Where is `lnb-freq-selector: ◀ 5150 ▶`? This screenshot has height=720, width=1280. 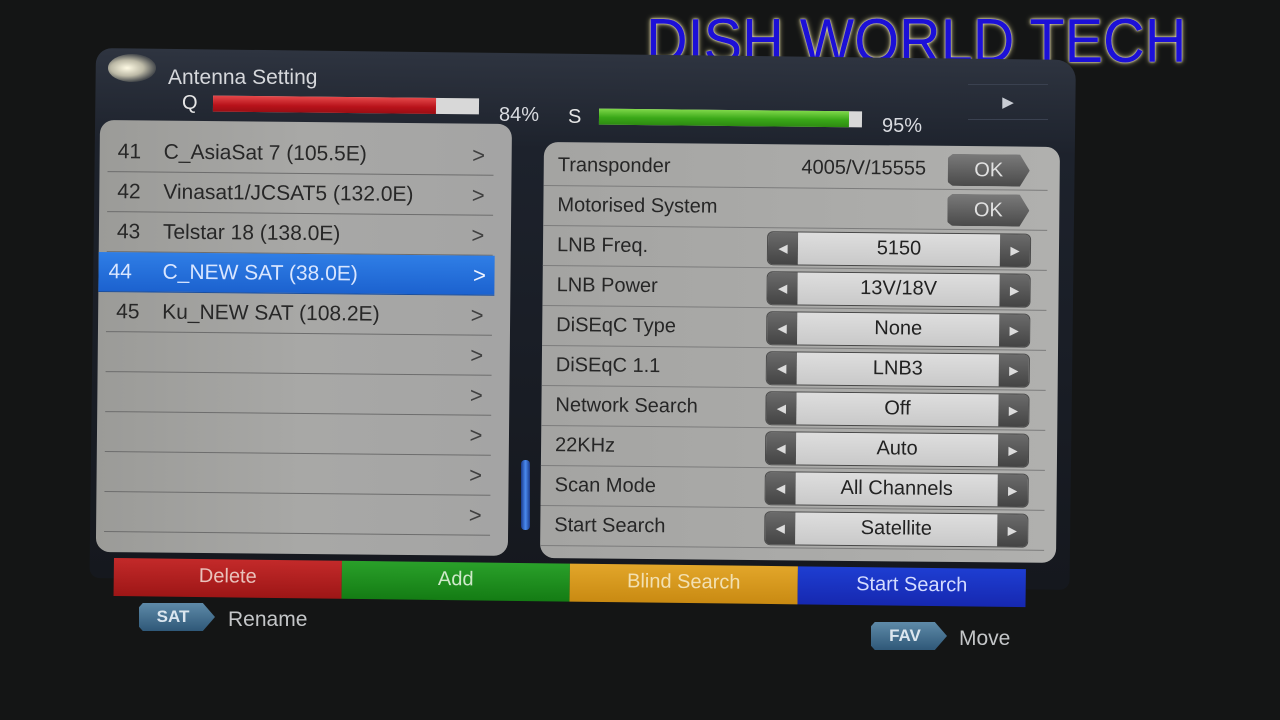 lnb-freq-selector: ◀ 5150 ▶ is located at coordinates (899, 249).